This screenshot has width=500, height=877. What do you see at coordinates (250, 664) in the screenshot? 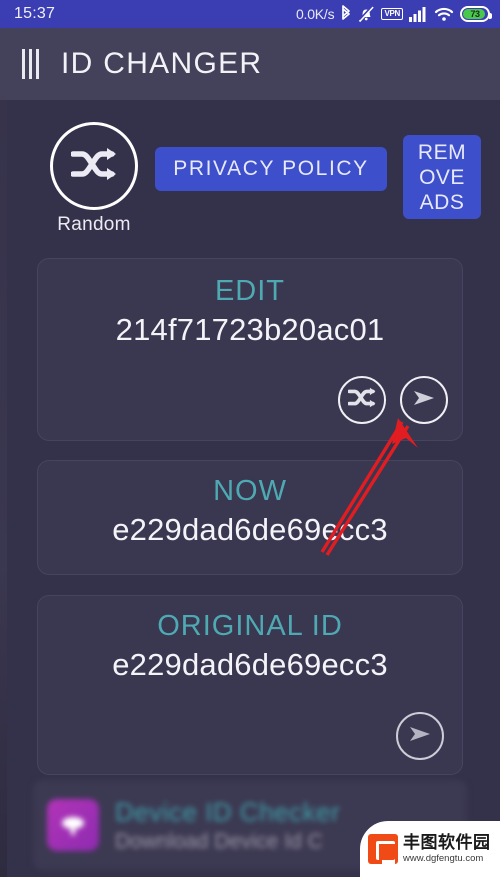
I see `original-id-card-value: e229dad6de69ecc3` at bounding box center [250, 664].